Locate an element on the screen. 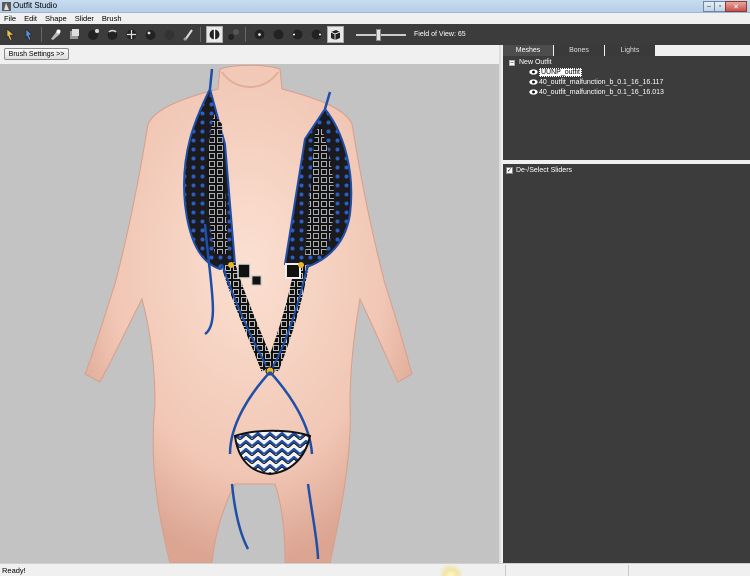 Image resolution: width=750 pixels, height=576 pixels. window-controls: – ▫ ✕ is located at coordinates (725, 6).